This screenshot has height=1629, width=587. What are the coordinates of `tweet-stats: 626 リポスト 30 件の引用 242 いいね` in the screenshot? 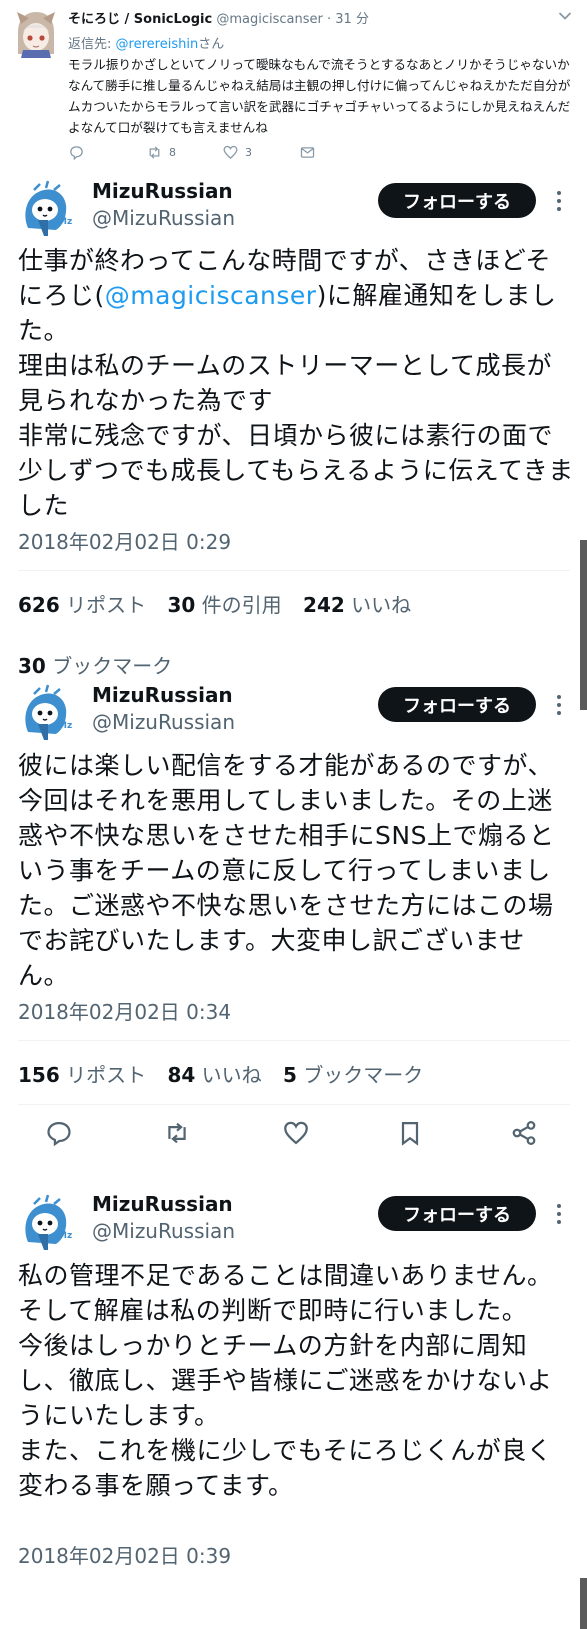 It's located at (222, 603).